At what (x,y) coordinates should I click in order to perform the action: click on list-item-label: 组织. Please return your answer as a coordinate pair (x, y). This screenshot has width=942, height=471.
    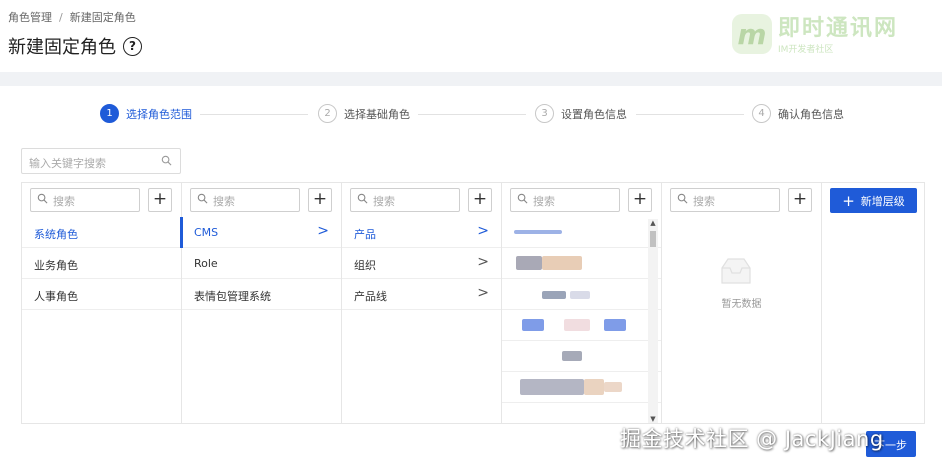
    Looking at the image, I should click on (365, 265).